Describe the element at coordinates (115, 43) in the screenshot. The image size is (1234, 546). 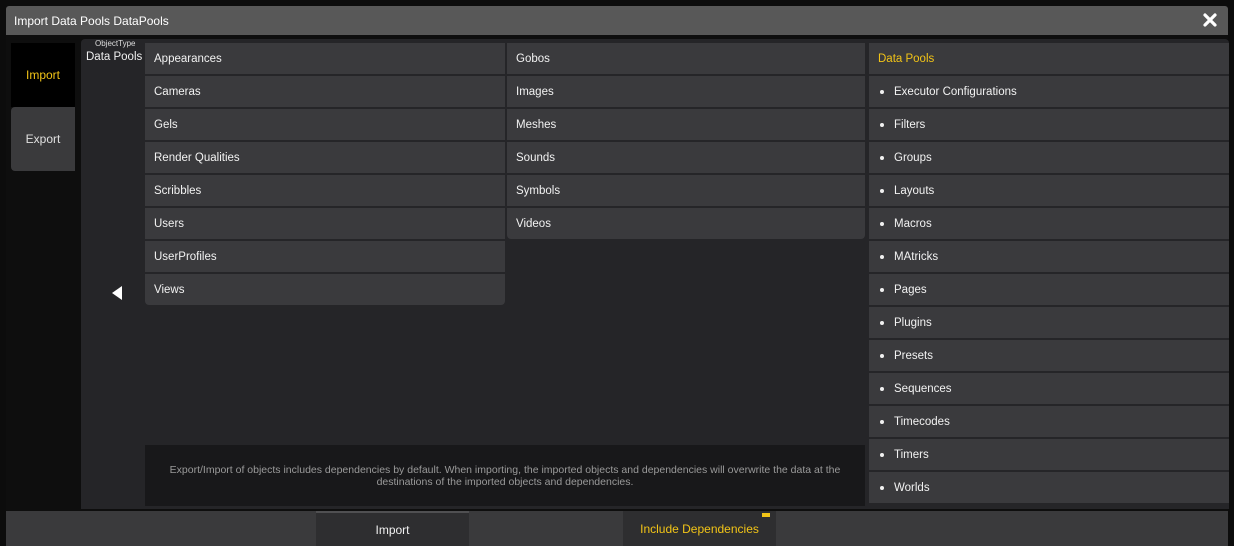
I see `object-type-caption: ObjectType` at that location.